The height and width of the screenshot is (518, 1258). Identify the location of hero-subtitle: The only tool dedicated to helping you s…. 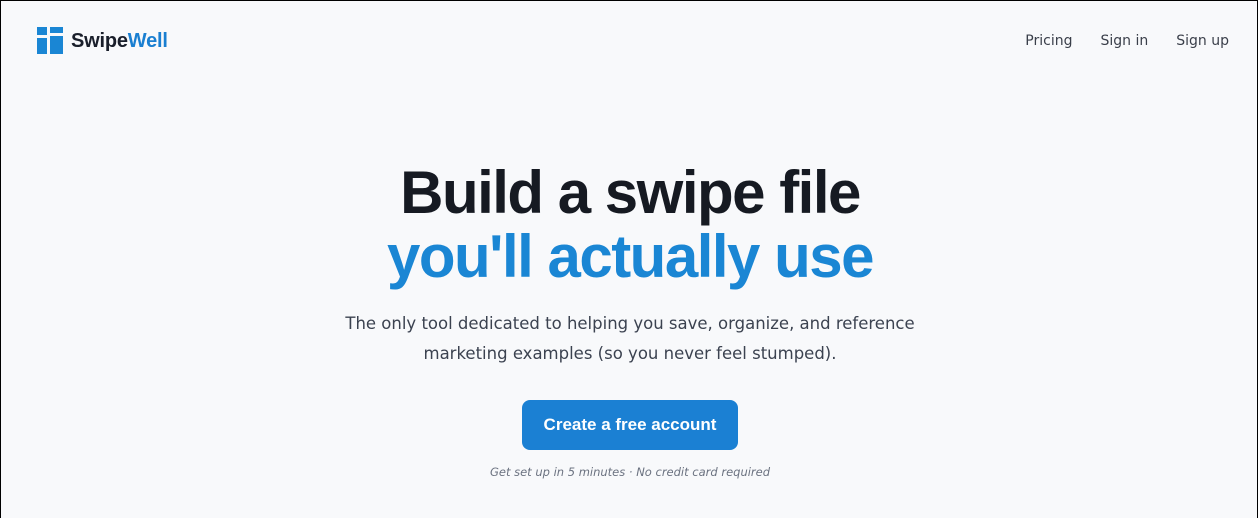
(630, 339).